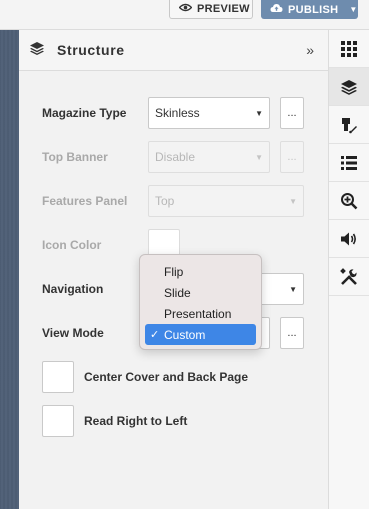  I want to click on right-to-left-label: Read Right to Left, so click(136, 421).